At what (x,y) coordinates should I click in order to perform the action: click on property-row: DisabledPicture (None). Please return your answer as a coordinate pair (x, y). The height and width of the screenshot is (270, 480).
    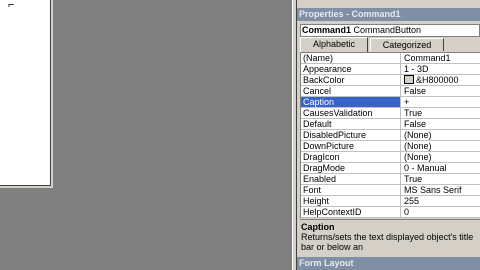
    Looking at the image, I should click on (390, 135).